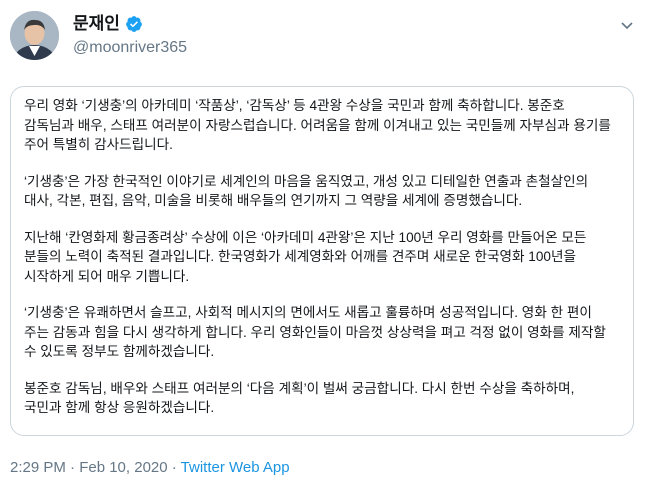  I want to click on tweet-header: 문재인 @moonriver365, so click(325, 40).